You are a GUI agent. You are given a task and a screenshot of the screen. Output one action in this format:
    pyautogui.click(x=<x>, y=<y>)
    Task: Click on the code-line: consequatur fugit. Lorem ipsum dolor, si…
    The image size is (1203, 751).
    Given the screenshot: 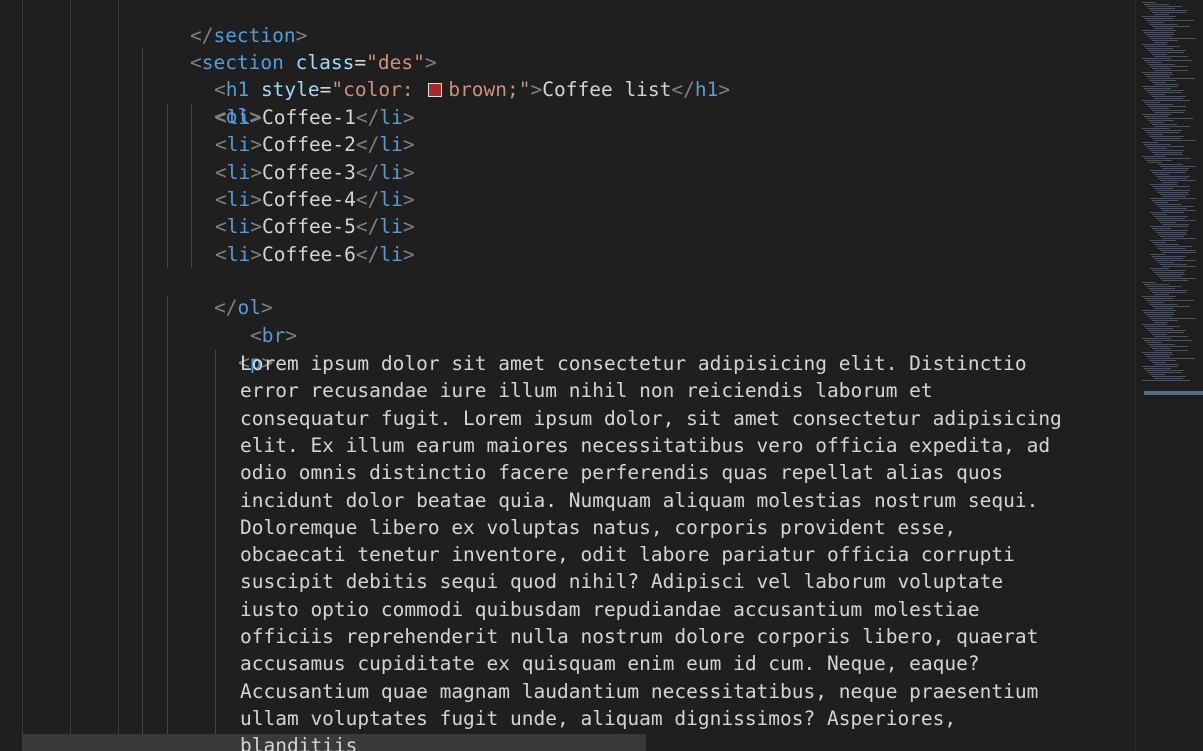 What is the action you would take?
    pyautogui.click(x=651, y=418)
    